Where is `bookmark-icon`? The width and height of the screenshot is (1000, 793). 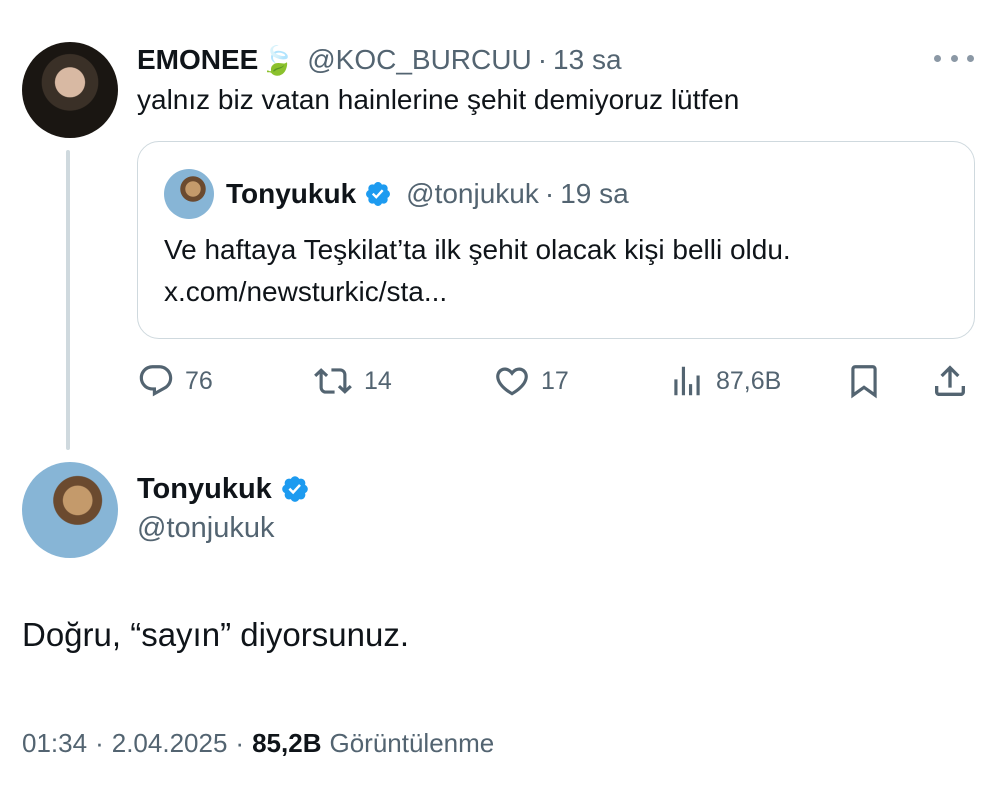
bookmark-icon is located at coordinates (864, 381).